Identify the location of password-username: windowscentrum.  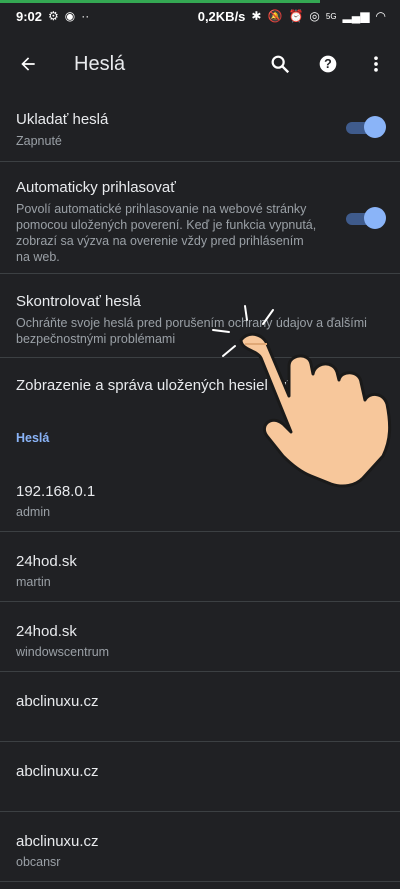
(63, 652).